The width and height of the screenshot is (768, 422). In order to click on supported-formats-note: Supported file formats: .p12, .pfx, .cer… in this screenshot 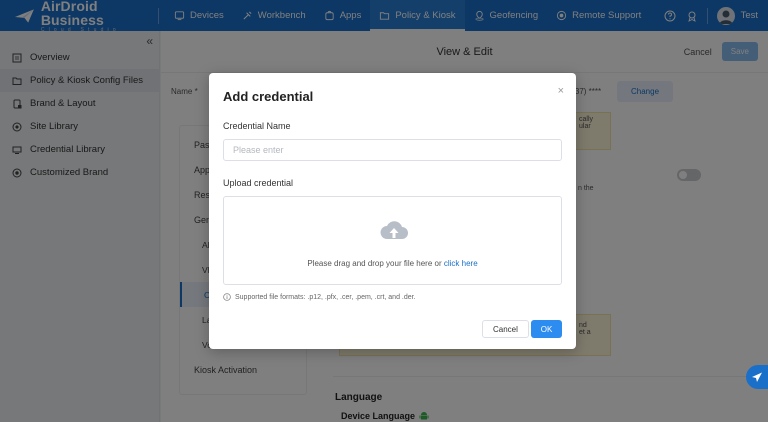, I will do `click(319, 297)`.